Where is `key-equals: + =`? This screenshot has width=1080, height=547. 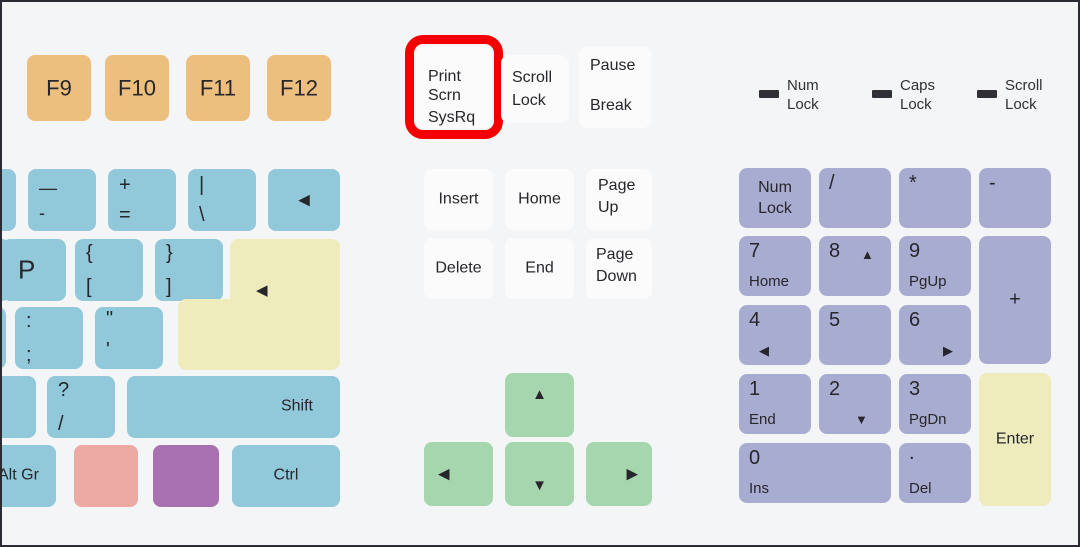 key-equals: + = is located at coordinates (142, 200).